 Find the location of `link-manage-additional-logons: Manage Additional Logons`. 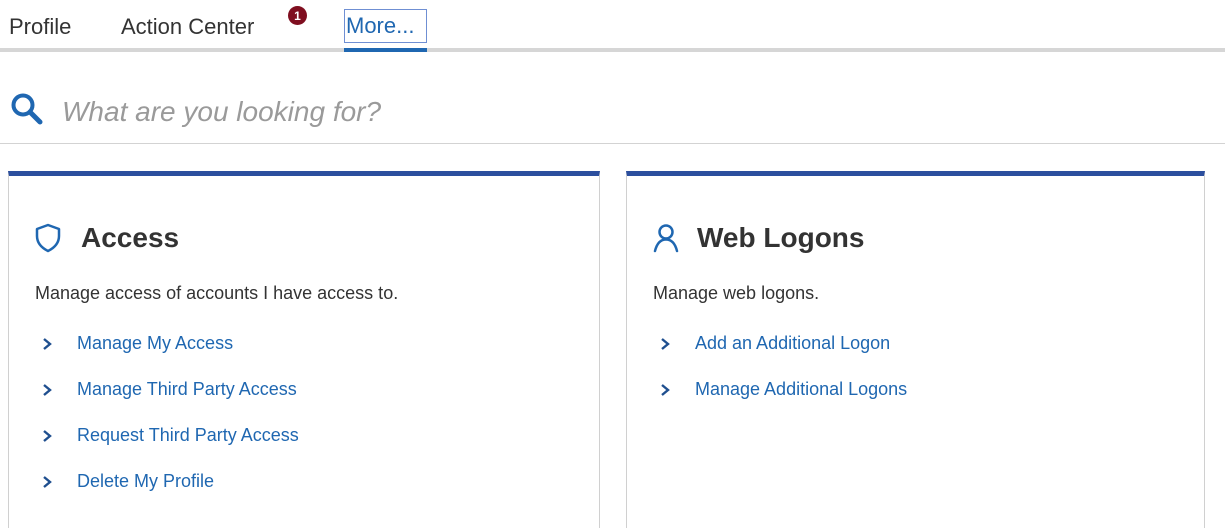

link-manage-additional-logons: Manage Additional Logons is located at coordinates (783, 402).